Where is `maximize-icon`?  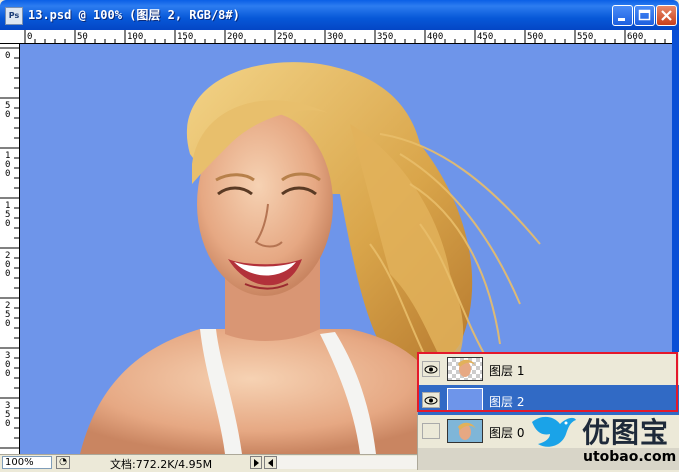
maximize-icon is located at coordinates (644, 15).